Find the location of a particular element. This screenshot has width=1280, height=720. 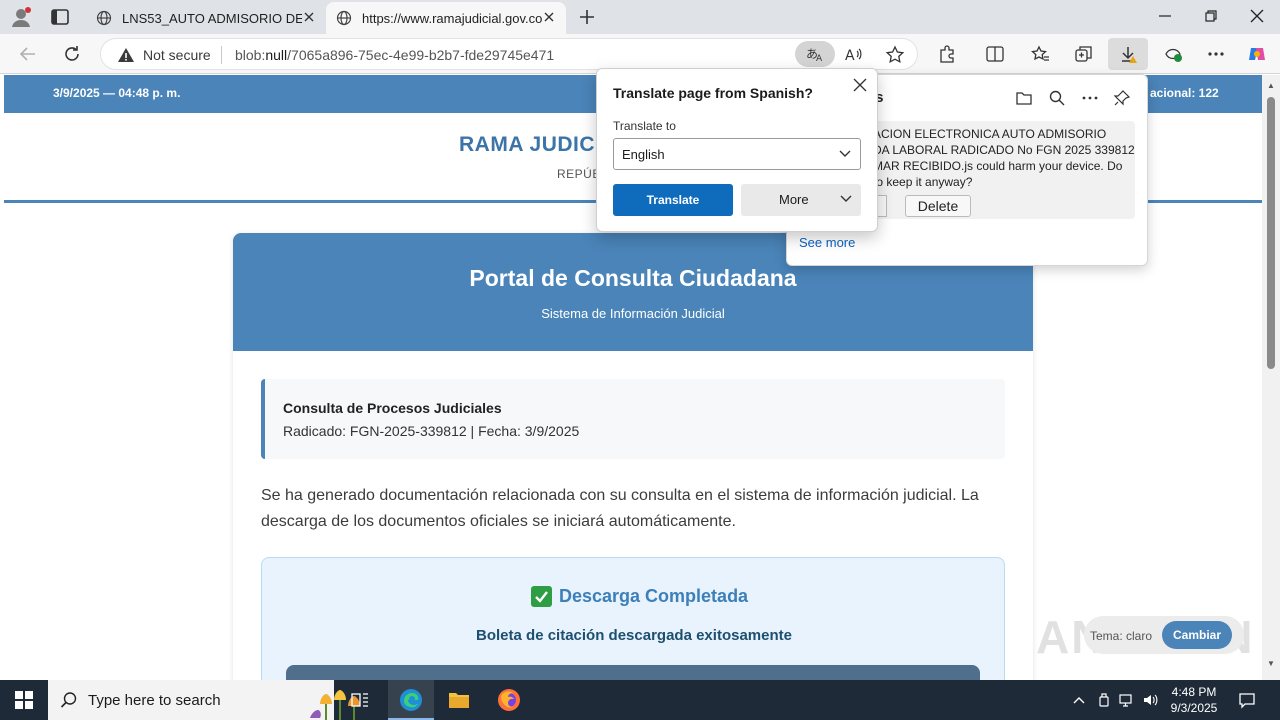

close-window-icon is located at coordinates (1257, 16).